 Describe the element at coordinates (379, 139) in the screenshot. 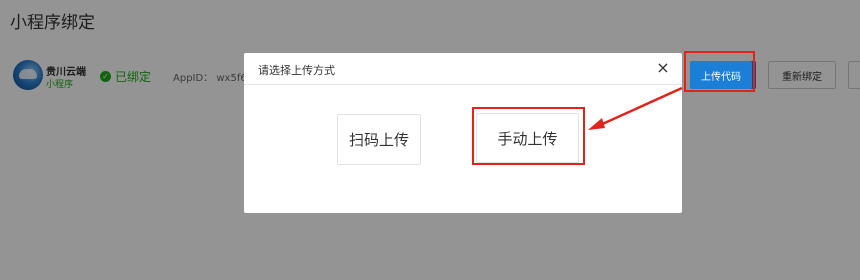

I see `scan-upload-option: 扫码上传` at that location.